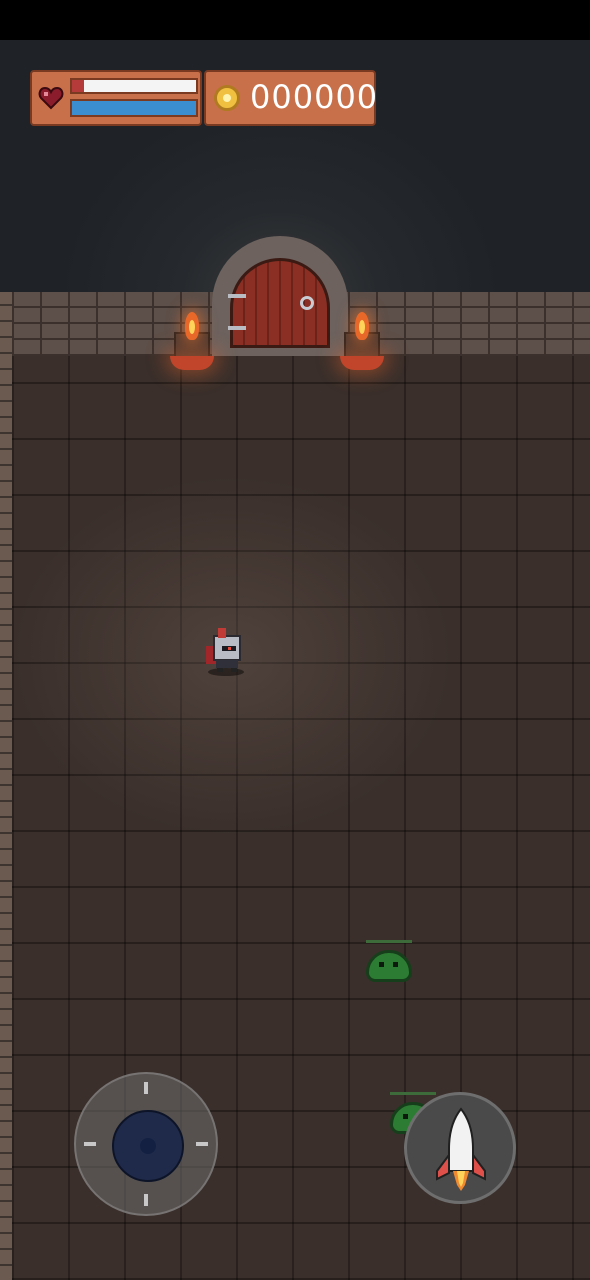 This screenshot has width=590, height=1280. I want to click on status-bar, so click(295, 20).